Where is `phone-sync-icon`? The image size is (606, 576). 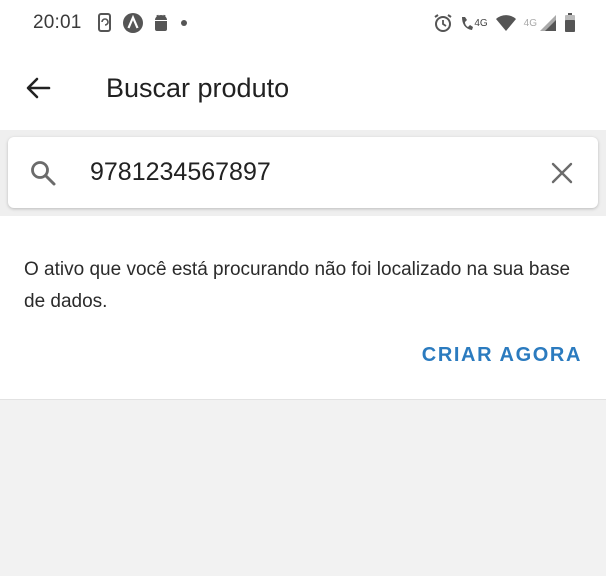
phone-sync-icon is located at coordinates (105, 23).